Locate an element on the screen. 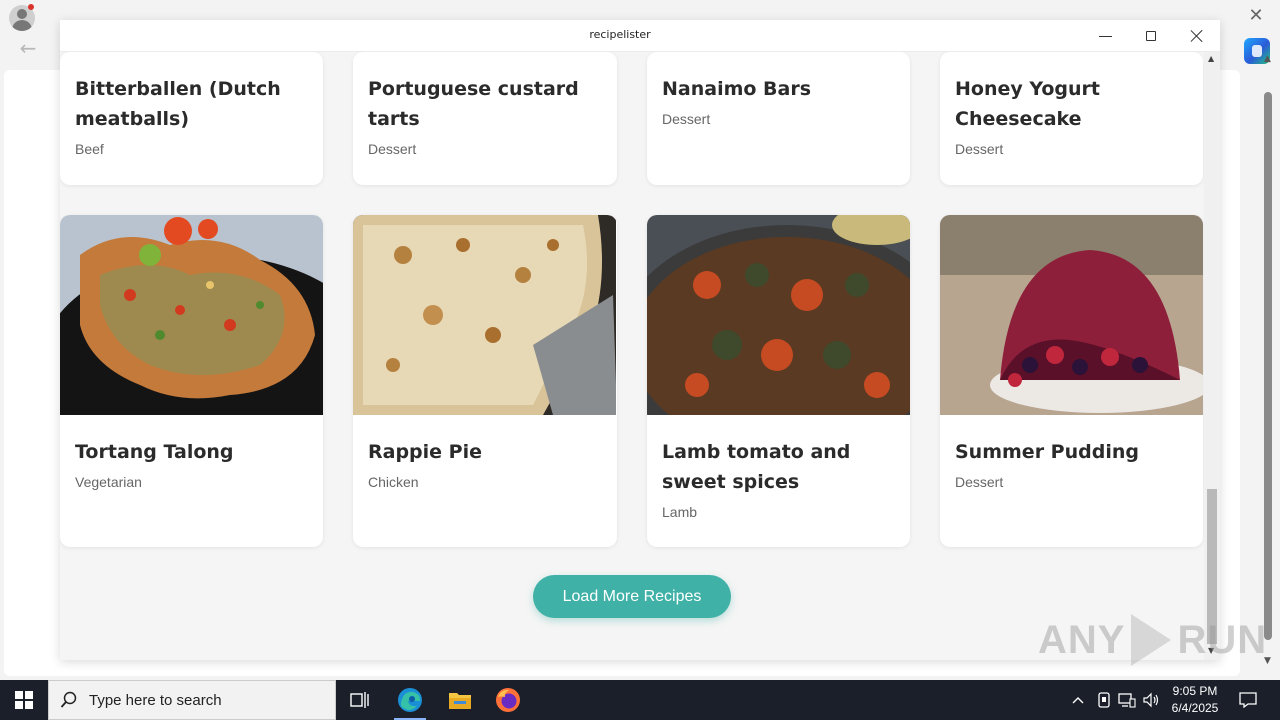 This screenshot has width=1280, height=720. anyrun-watermark: ANY RUN is located at coordinates (1152, 640).